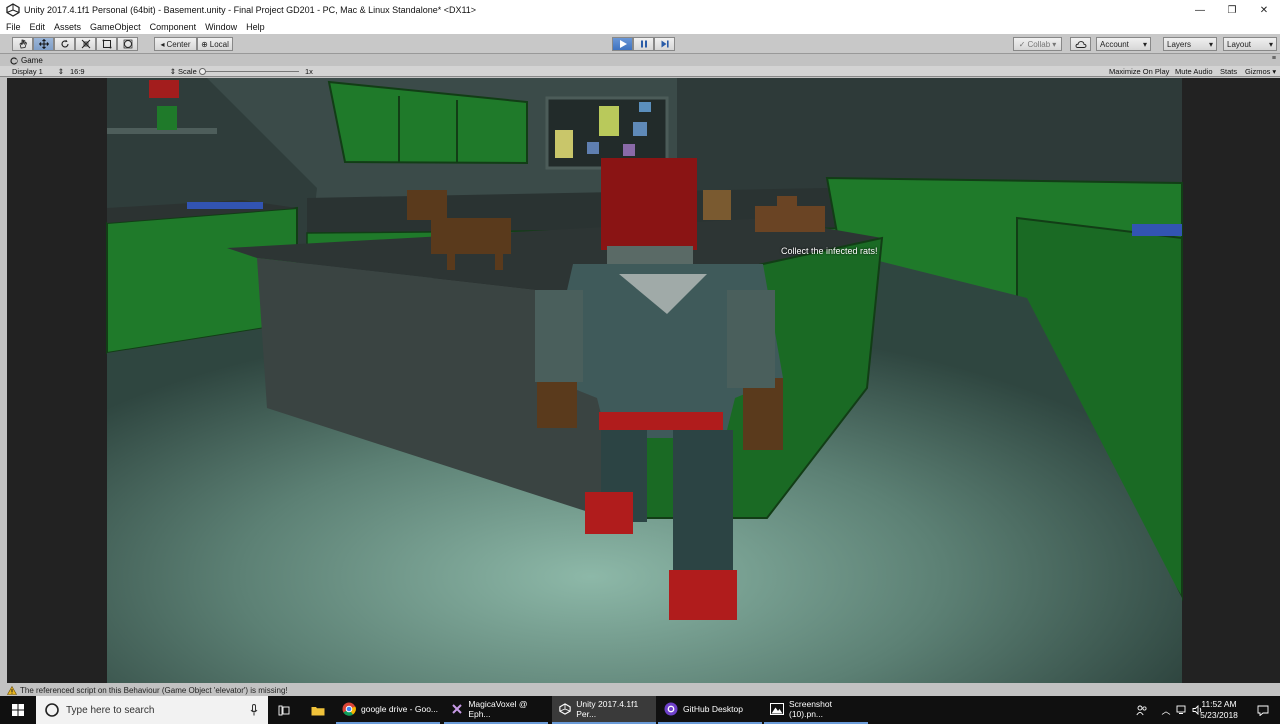 The image size is (1280, 724). I want to click on action-center-button, so click(1263, 710).